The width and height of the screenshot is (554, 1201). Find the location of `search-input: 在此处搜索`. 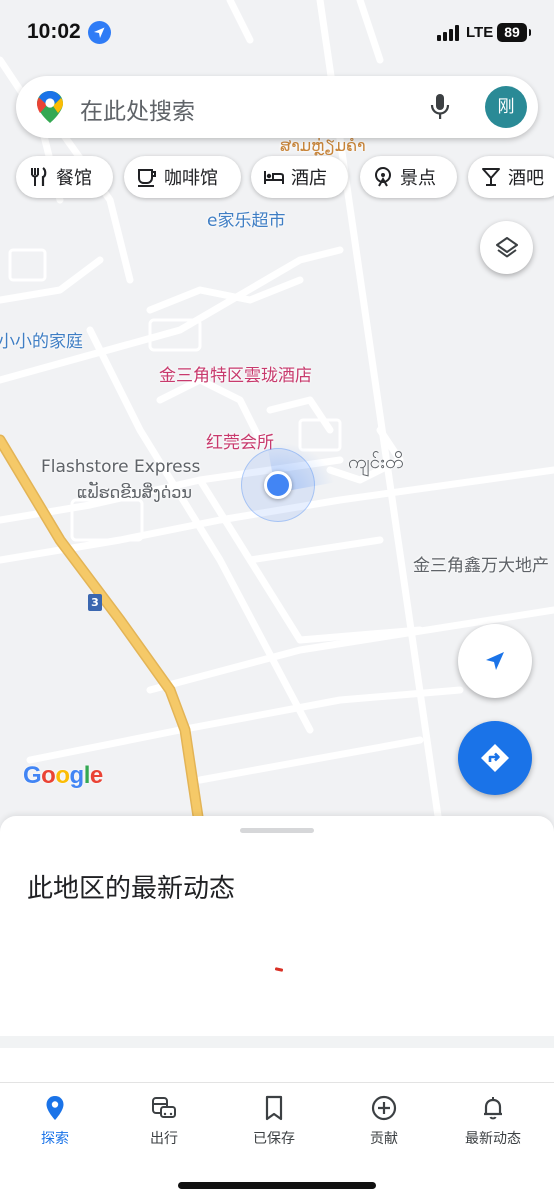

search-input: 在此处搜索 is located at coordinates (137, 109).